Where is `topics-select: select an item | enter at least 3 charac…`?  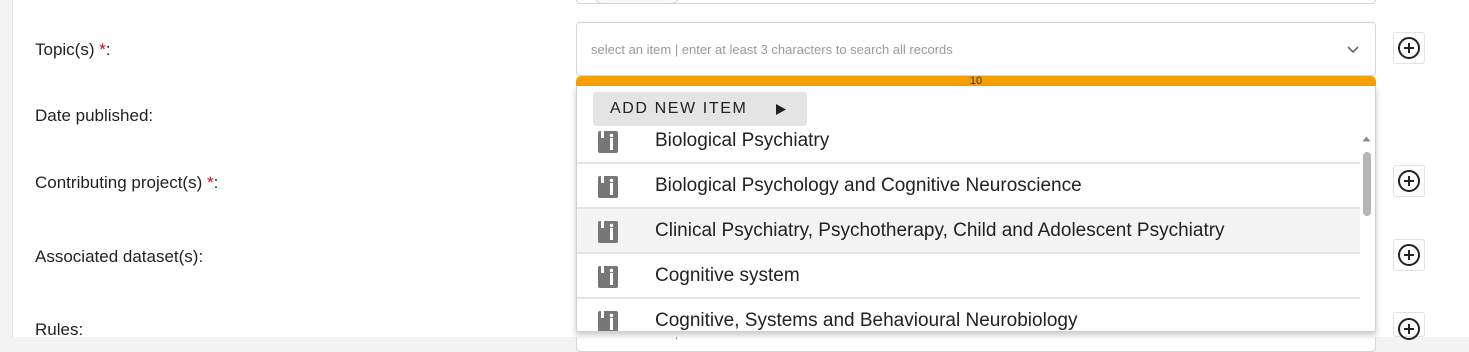
topics-select: select an item | enter at least 3 charac… is located at coordinates (976, 49).